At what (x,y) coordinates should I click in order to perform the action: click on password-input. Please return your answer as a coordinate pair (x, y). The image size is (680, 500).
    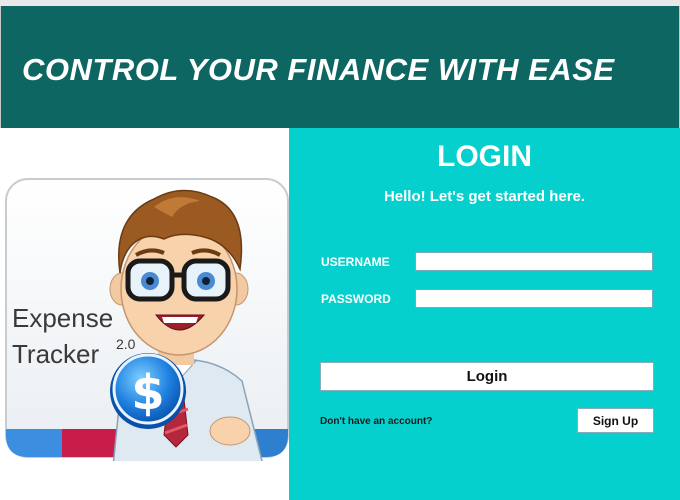
    Looking at the image, I should click on (534, 298).